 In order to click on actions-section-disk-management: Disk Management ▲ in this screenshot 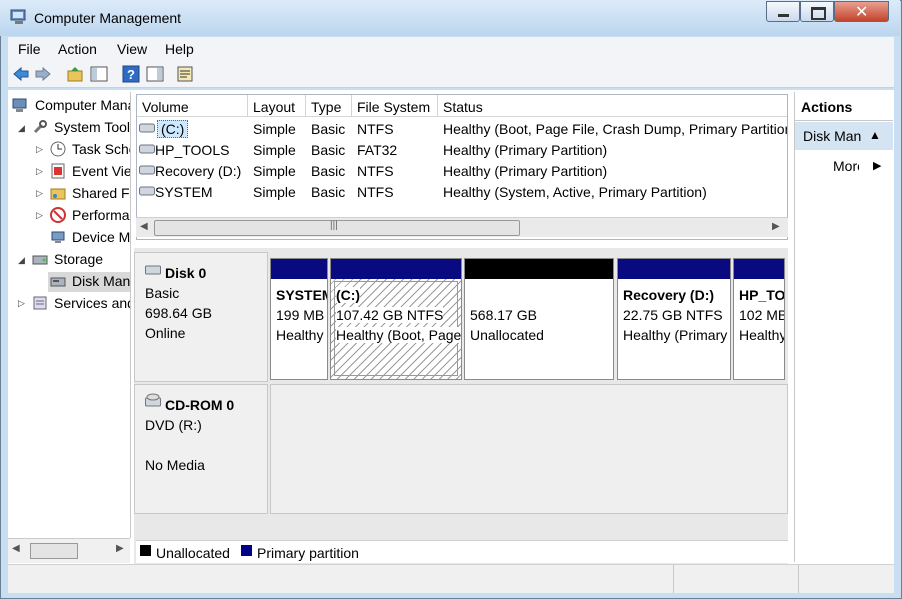, I will do `click(844, 136)`.